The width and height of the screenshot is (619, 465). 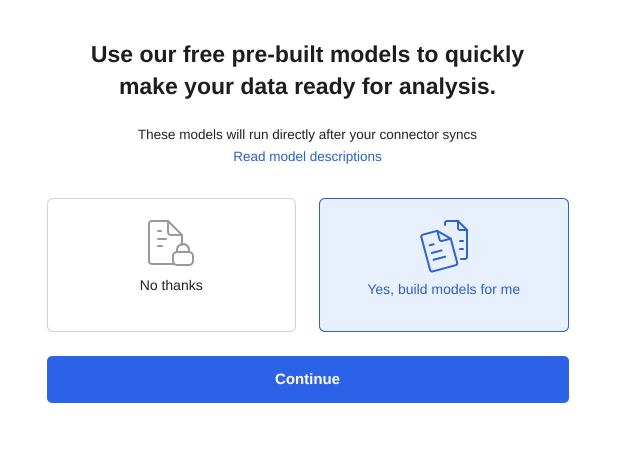 I want to click on descriptions-link: Read model descriptions, so click(x=307, y=156).